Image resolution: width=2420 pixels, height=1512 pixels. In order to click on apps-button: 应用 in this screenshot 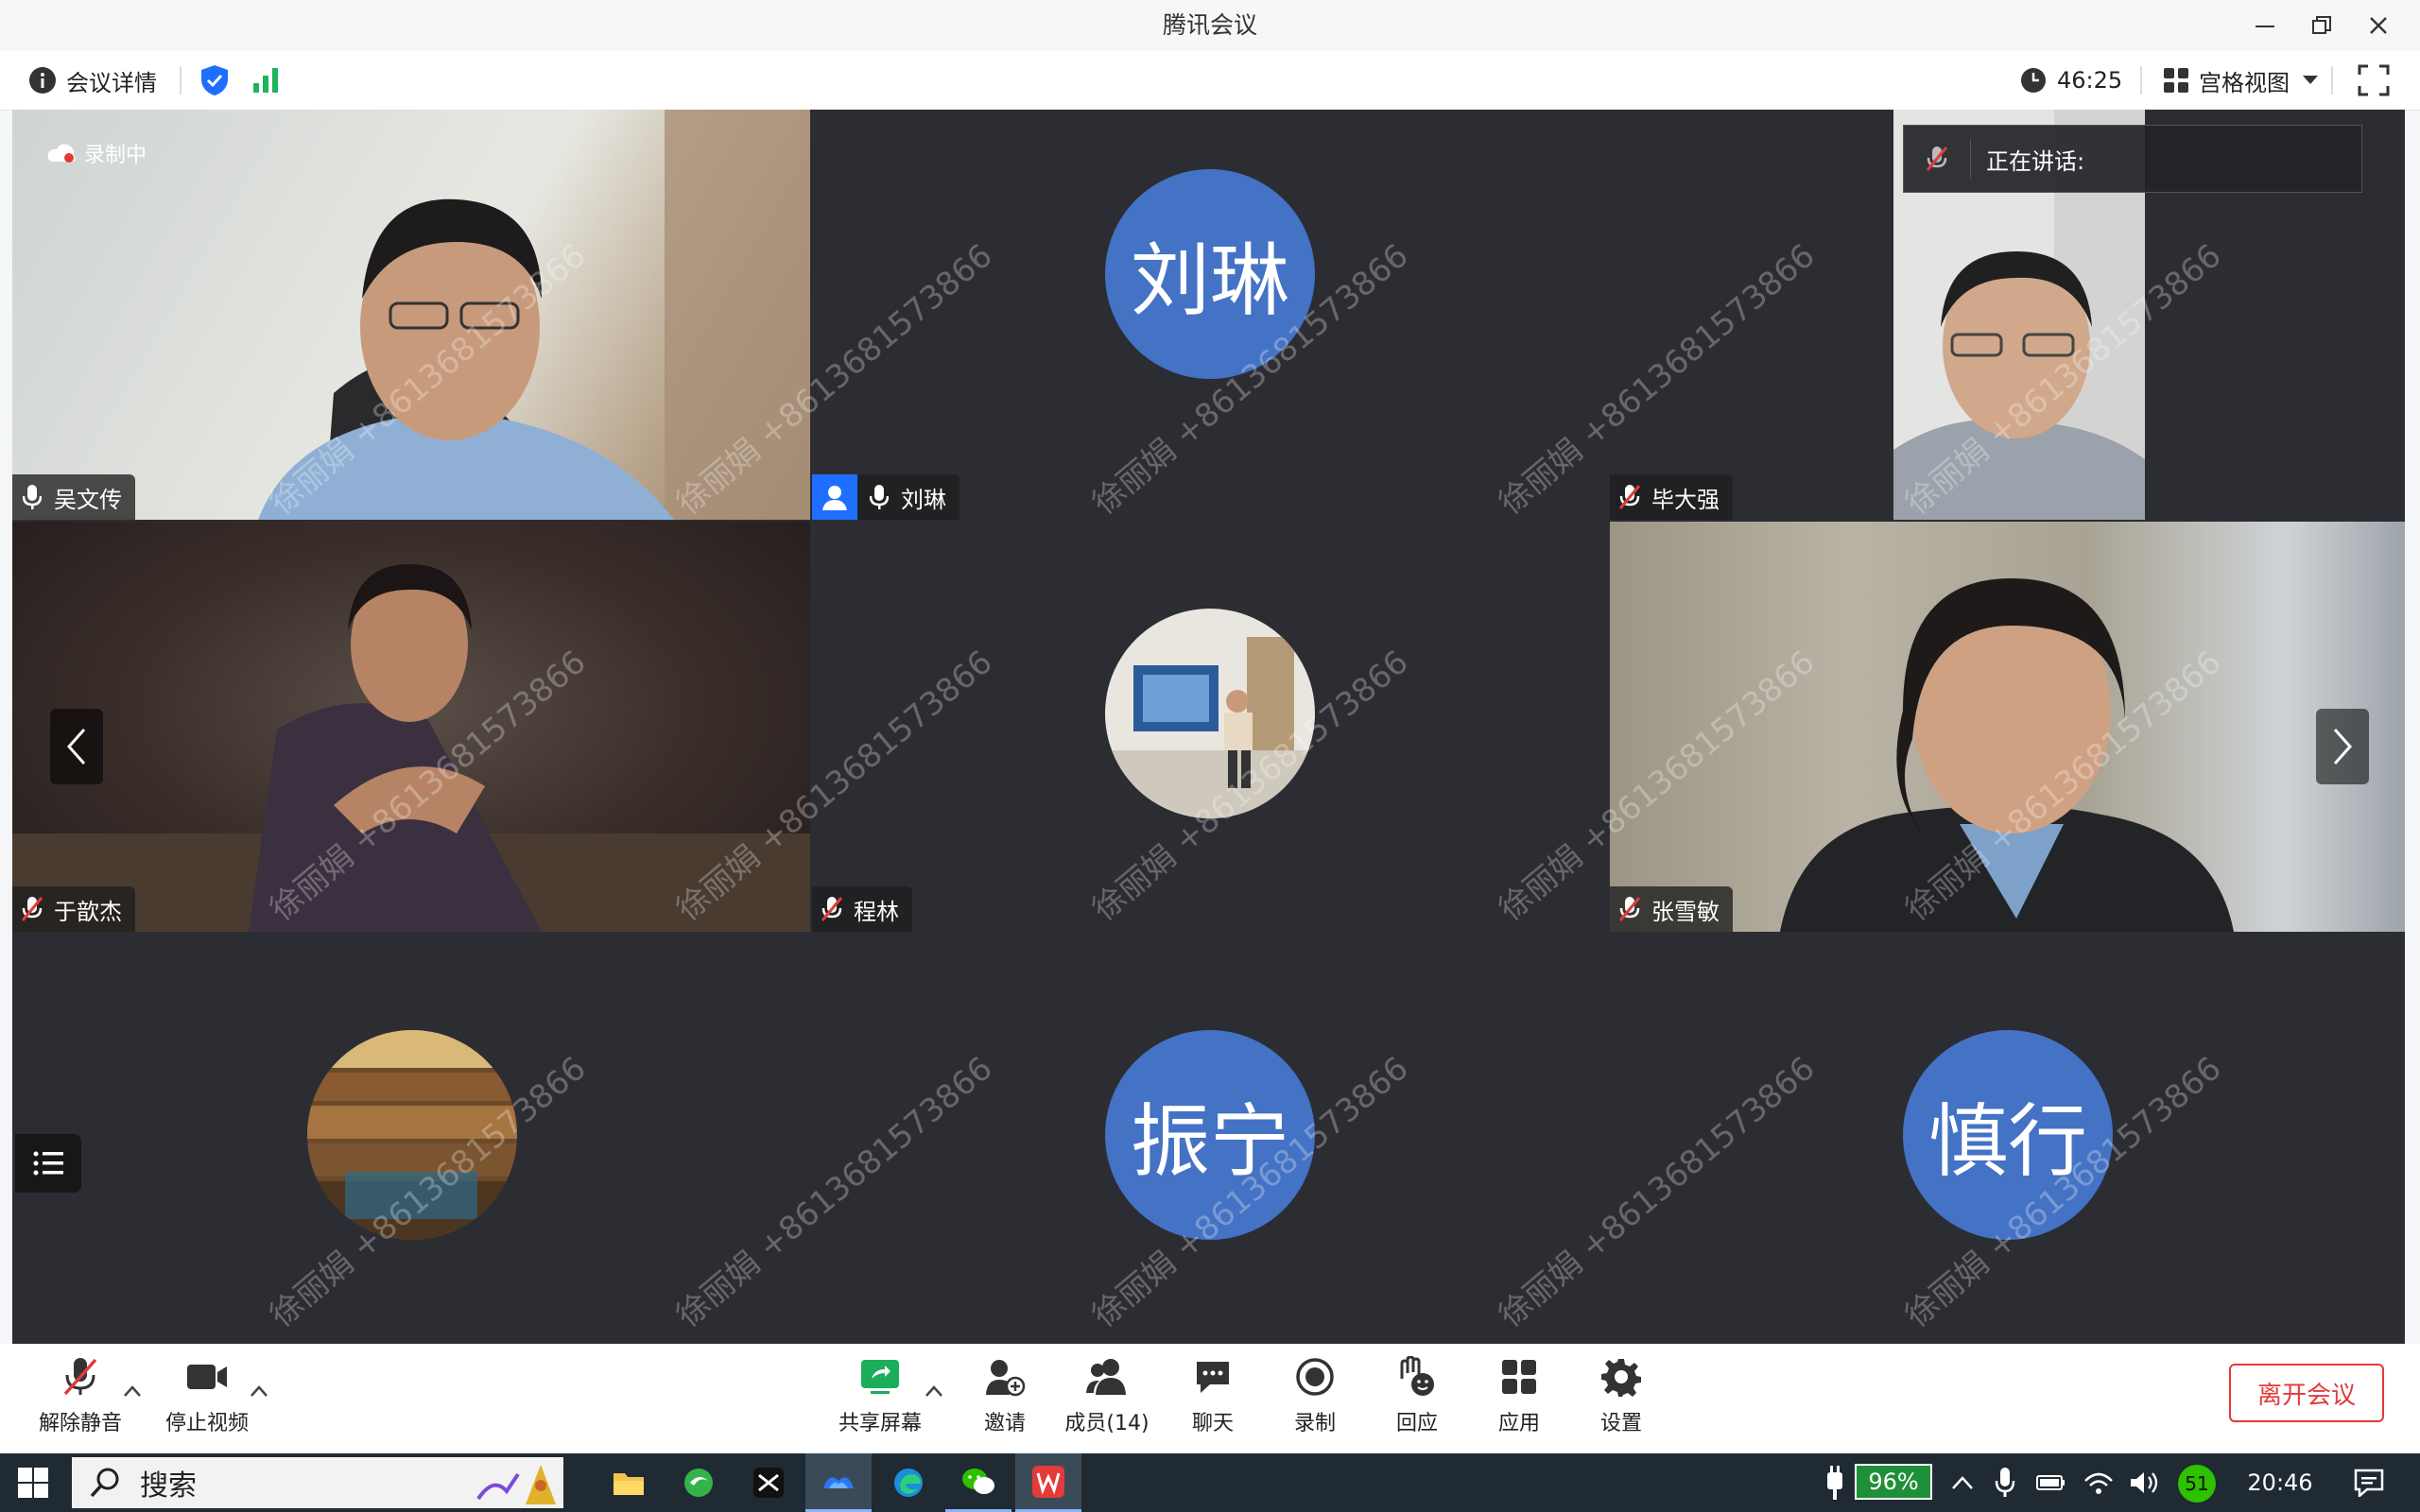, I will do `click(1519, 1398)`.